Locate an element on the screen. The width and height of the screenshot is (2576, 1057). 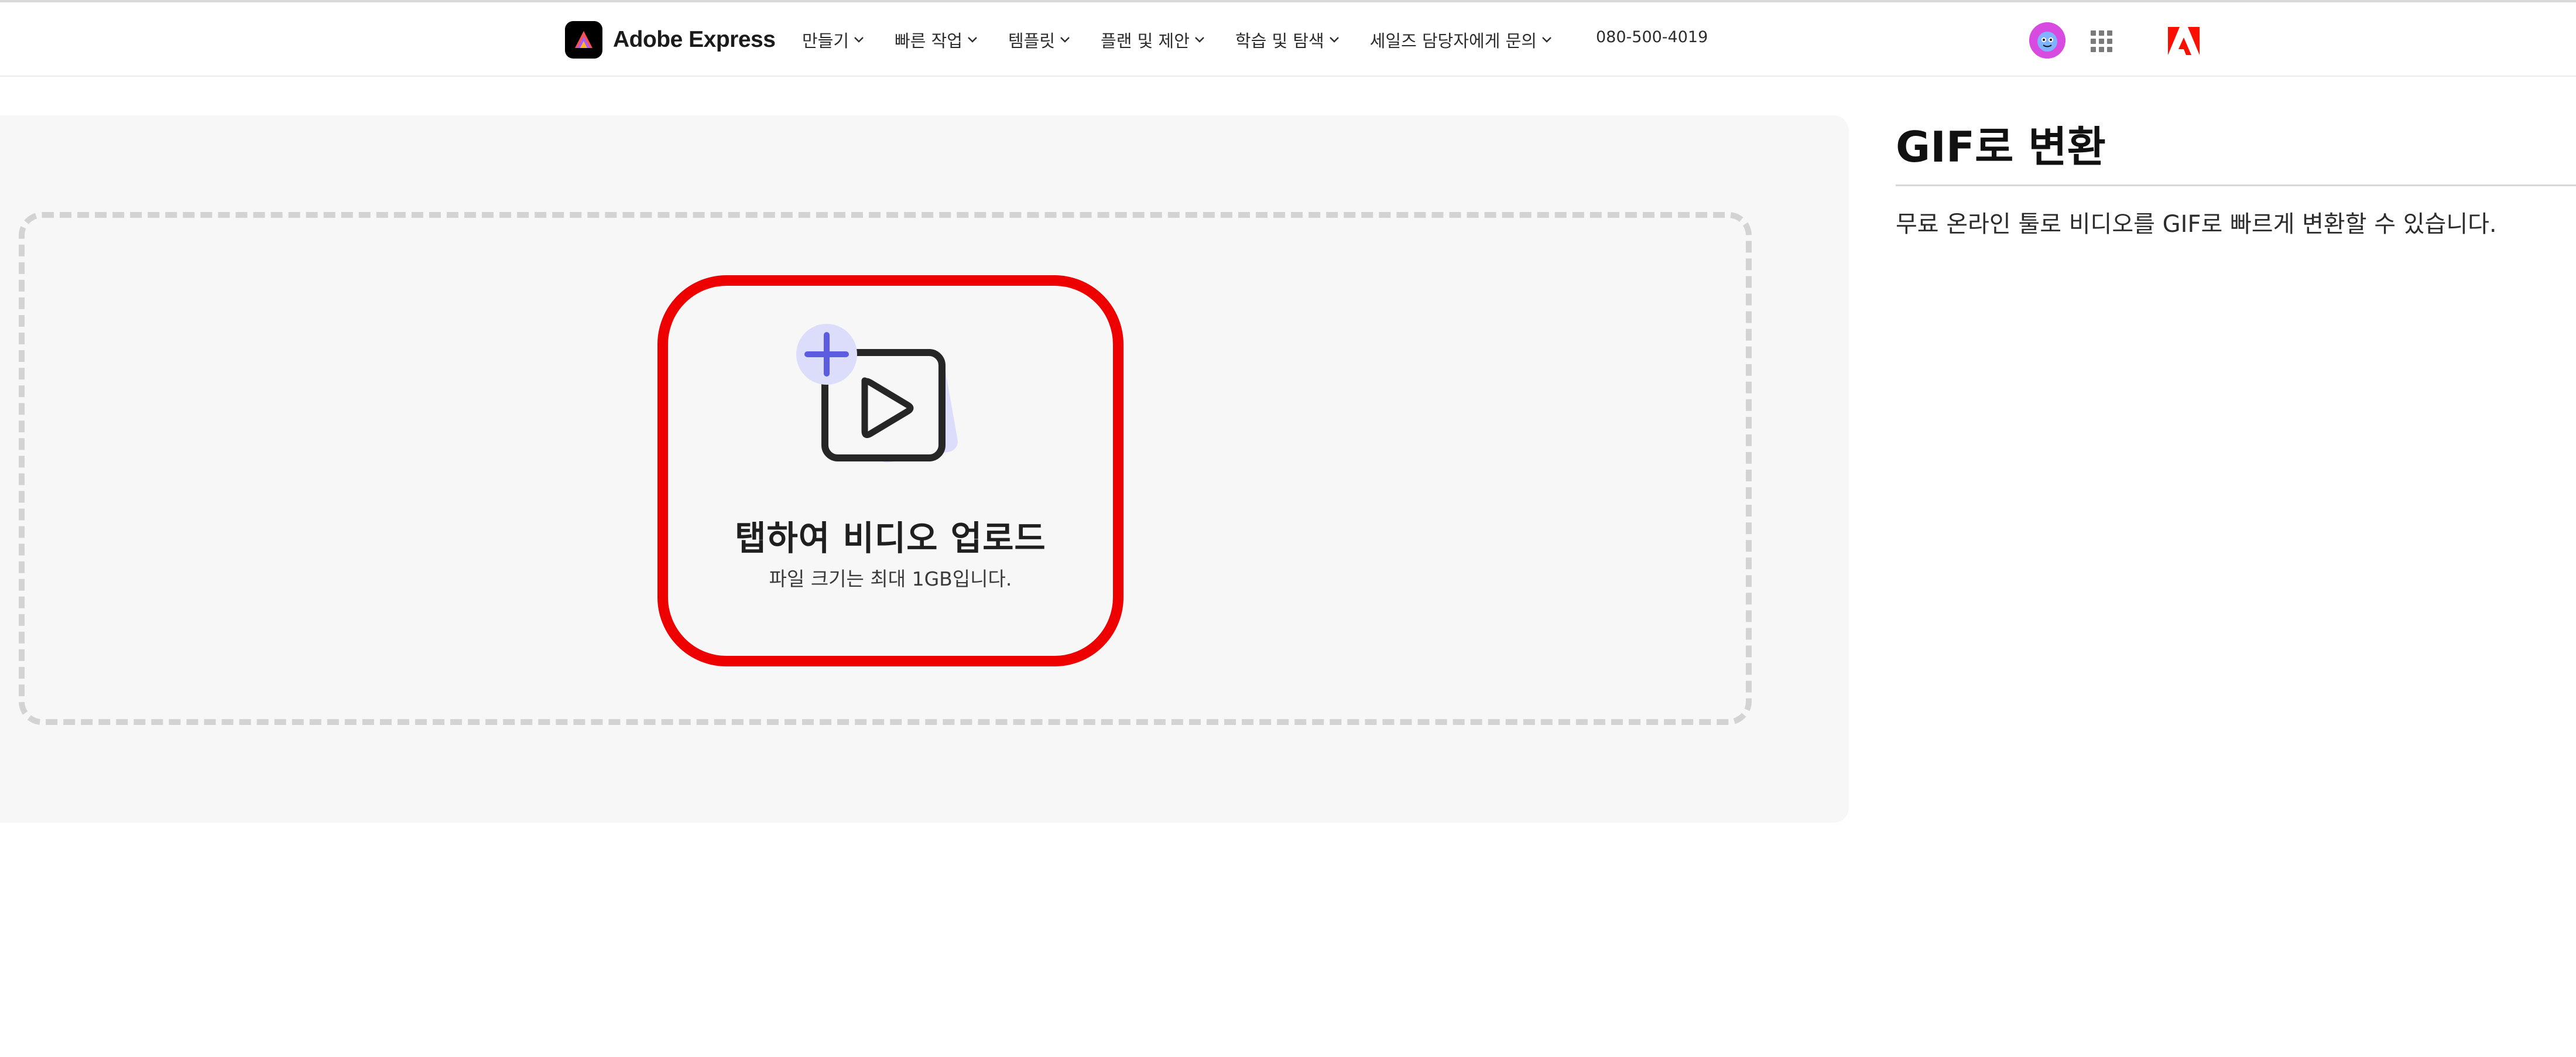
nav-item-label: 세일즈 담당자에게 문의 is located at coordinates (1453, 41).